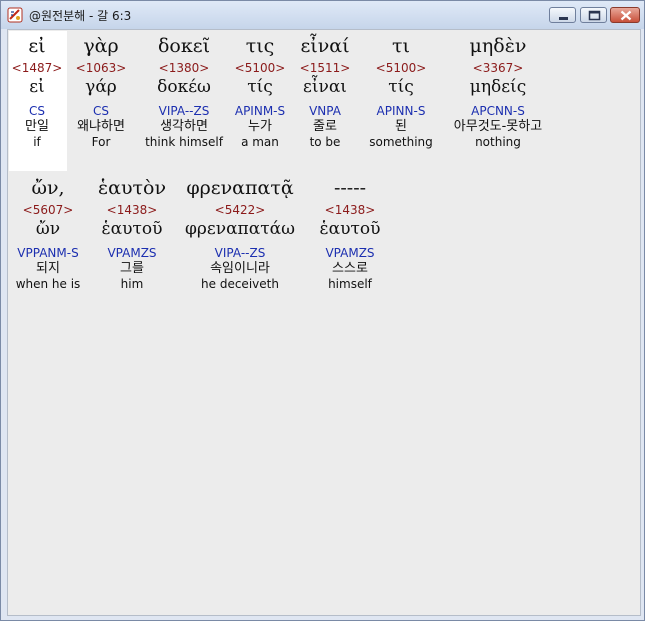 Image resolution: width=645 pixels, height=621 pixels. I want to click on korean-gloss: 속임이니라, so click(240, 268).